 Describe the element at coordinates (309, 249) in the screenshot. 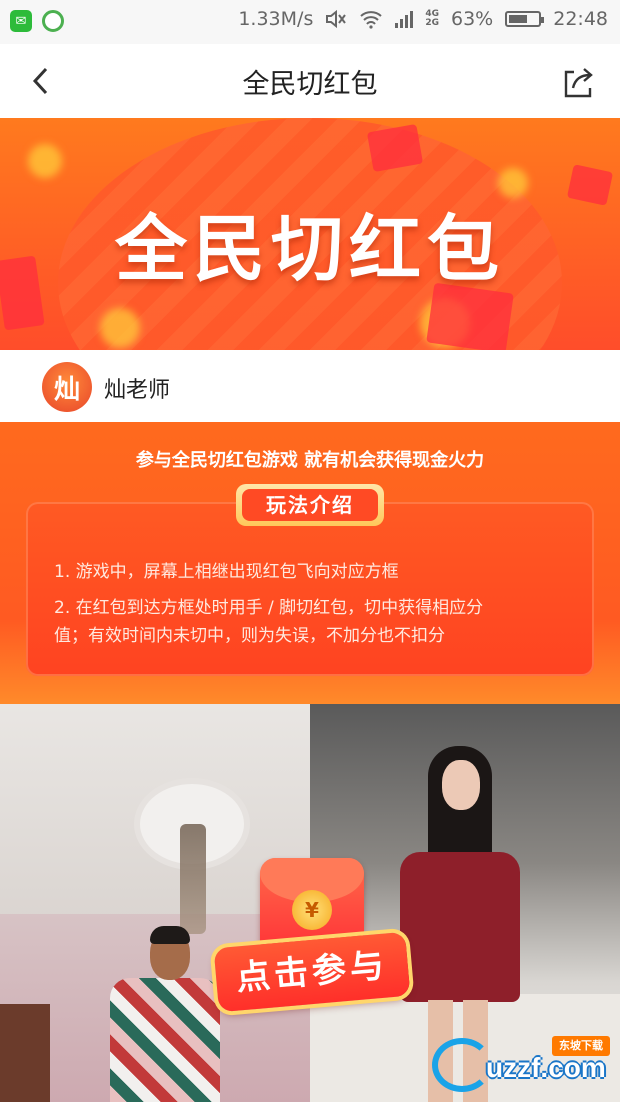

I see `banner-title: 全民切红包` at that location.